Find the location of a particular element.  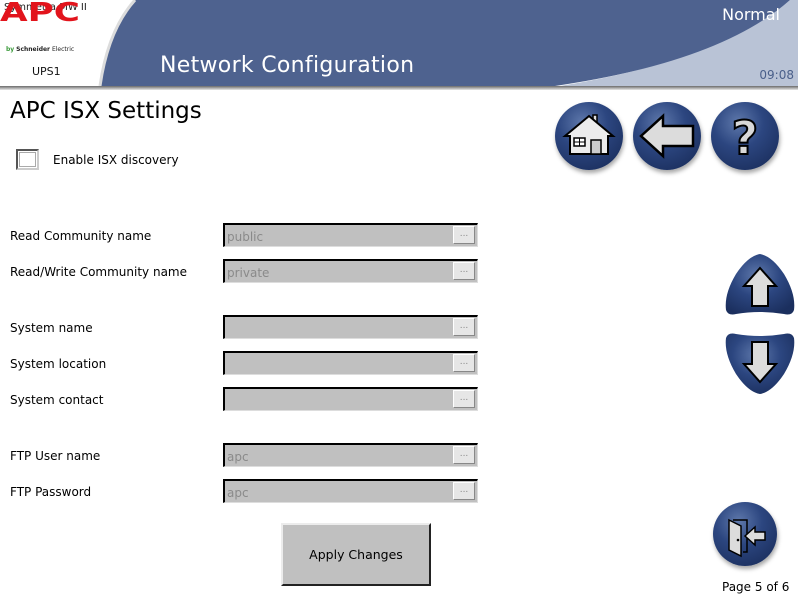

back-button is located at coordinates (667, 136).